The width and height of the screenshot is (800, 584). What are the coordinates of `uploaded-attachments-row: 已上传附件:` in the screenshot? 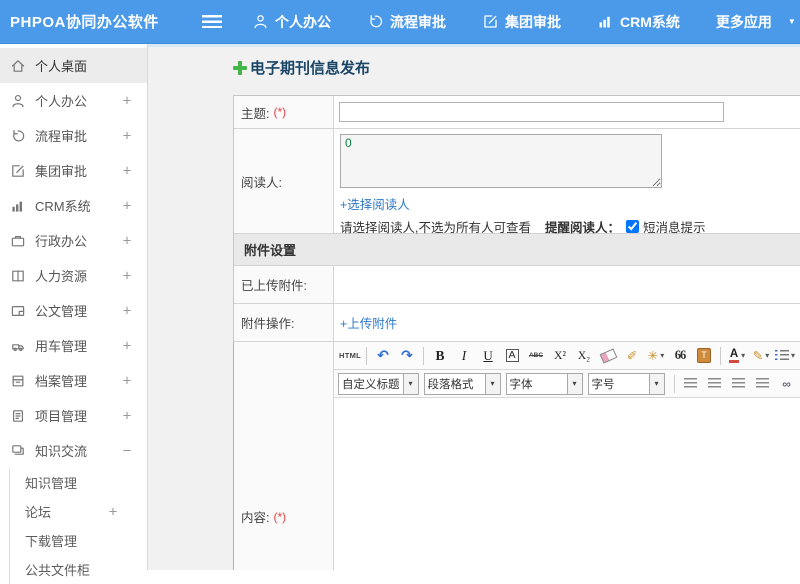 It's located at (517, 285).